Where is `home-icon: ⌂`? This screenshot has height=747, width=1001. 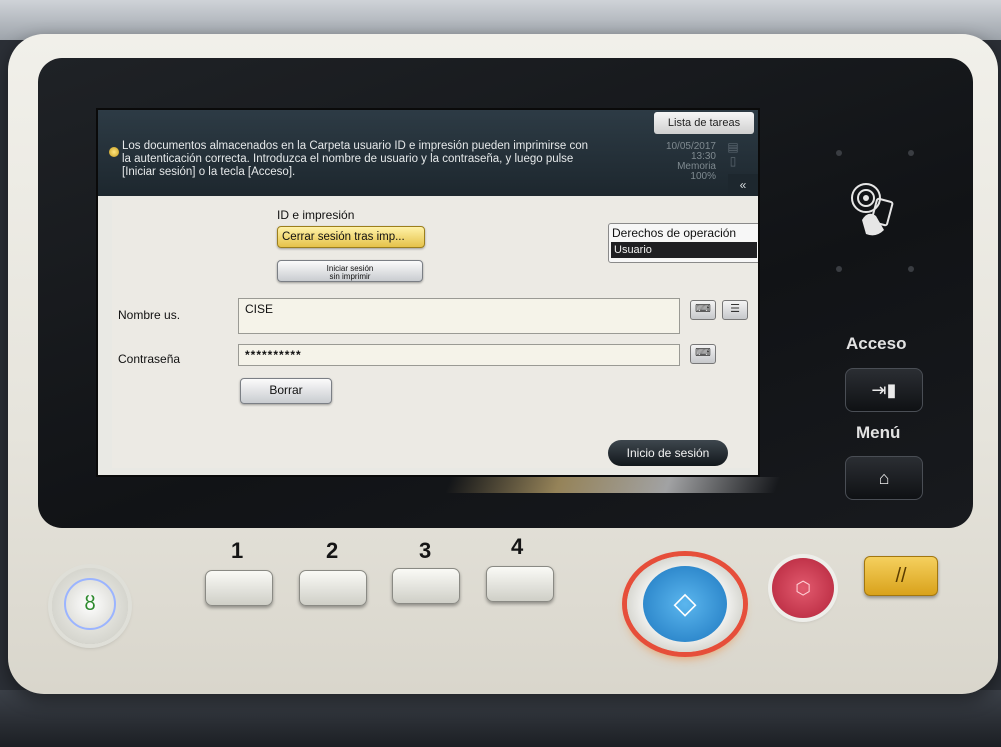 home-icon: ⌂ is located at coordinates (884, 478).